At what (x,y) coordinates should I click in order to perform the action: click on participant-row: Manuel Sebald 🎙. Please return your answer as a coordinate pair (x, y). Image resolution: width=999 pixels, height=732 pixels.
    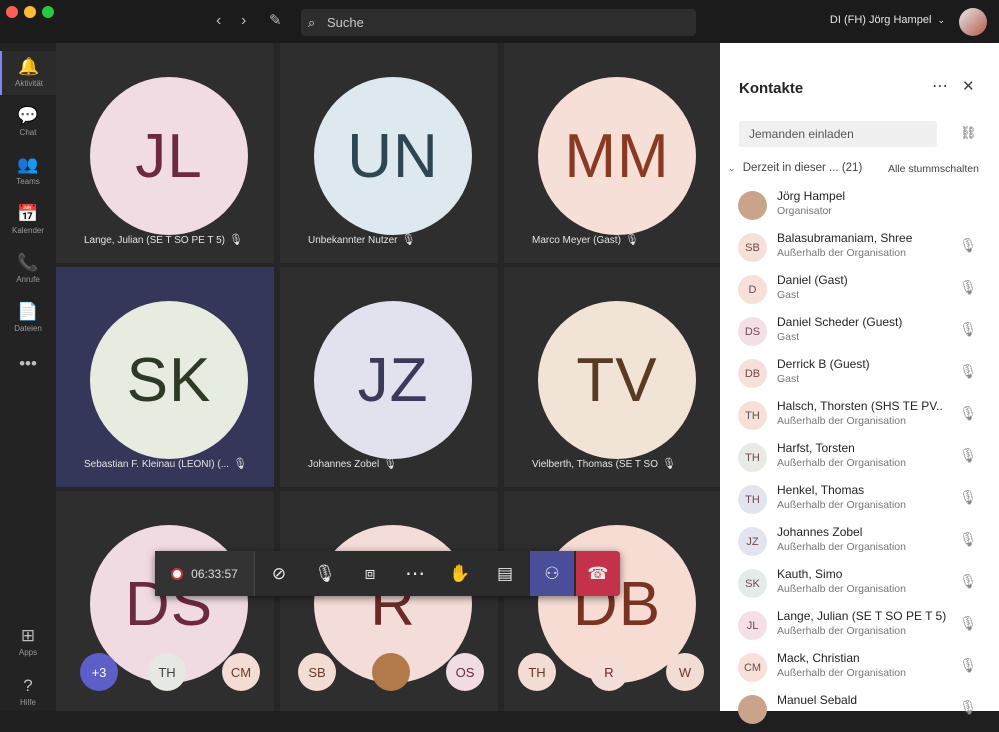
    Looking at the image, I should click on (859, 711).